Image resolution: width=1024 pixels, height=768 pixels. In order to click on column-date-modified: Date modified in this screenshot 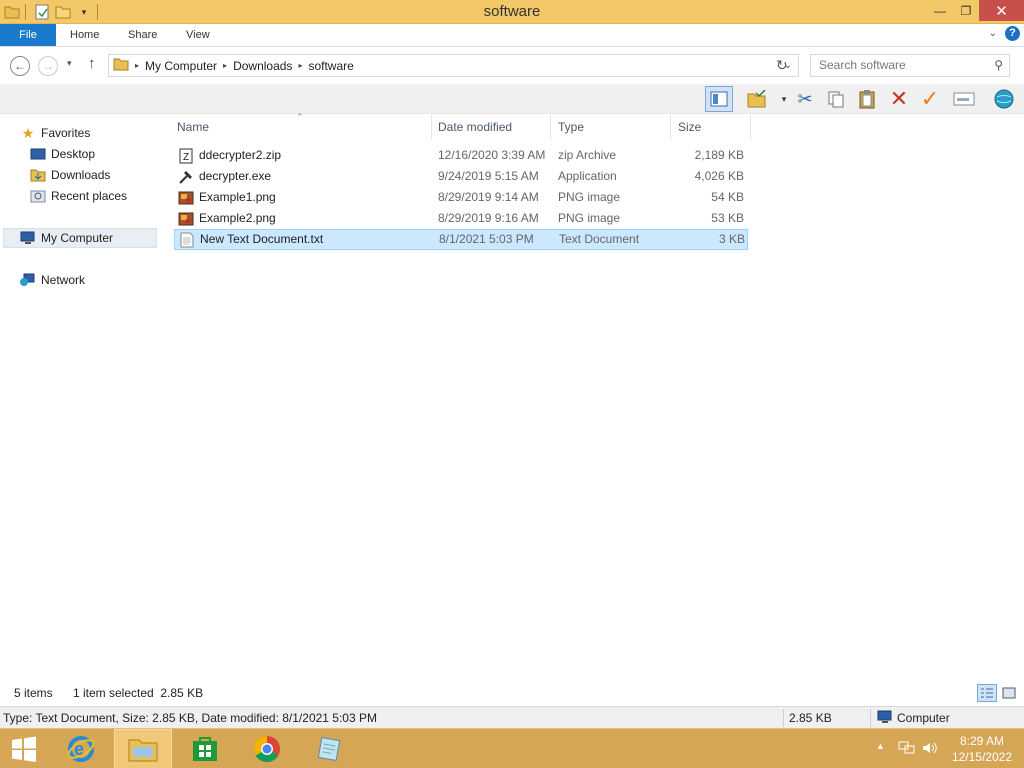, I will do `click(491, 127)`.